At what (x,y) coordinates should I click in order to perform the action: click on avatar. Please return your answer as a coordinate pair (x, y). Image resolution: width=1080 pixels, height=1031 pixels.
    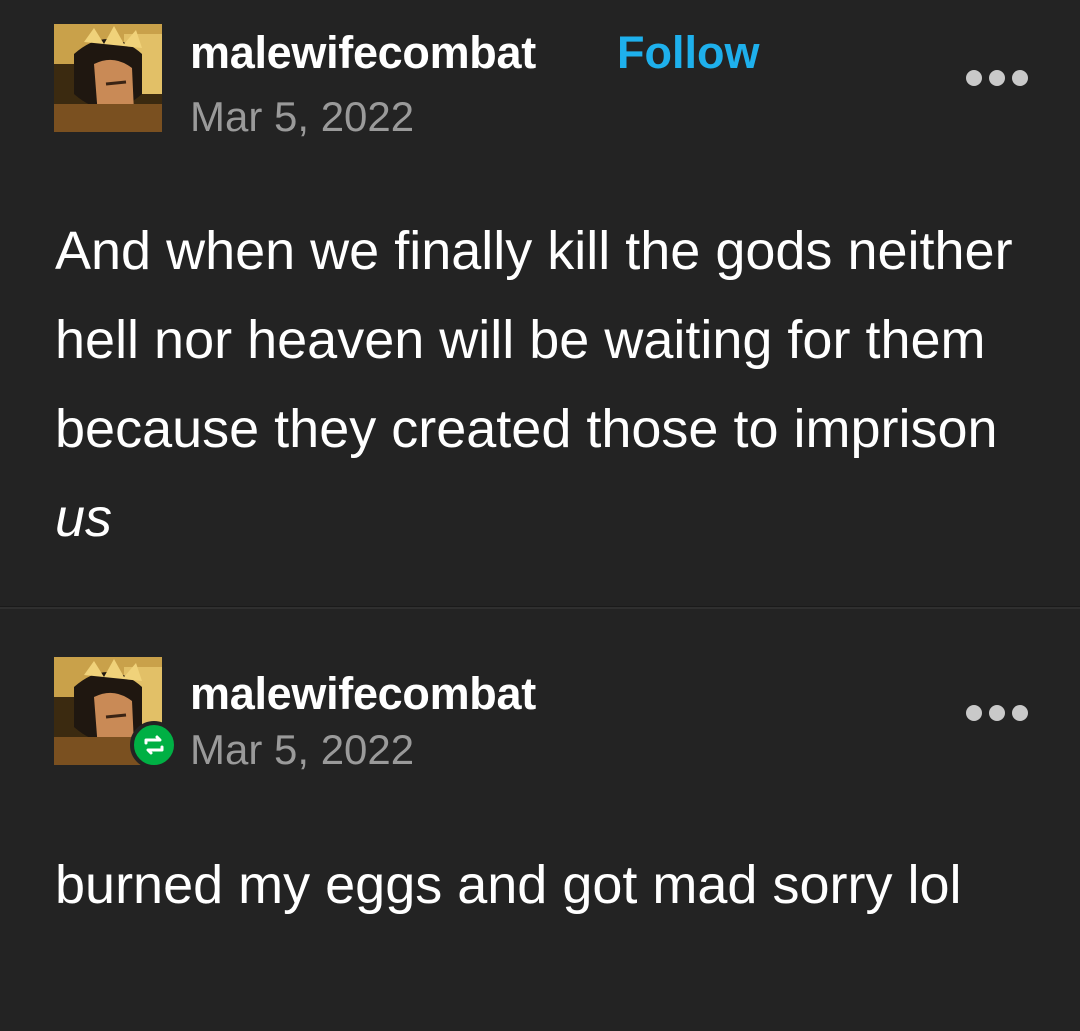
    Looking at the image, I should click on (108, 78).